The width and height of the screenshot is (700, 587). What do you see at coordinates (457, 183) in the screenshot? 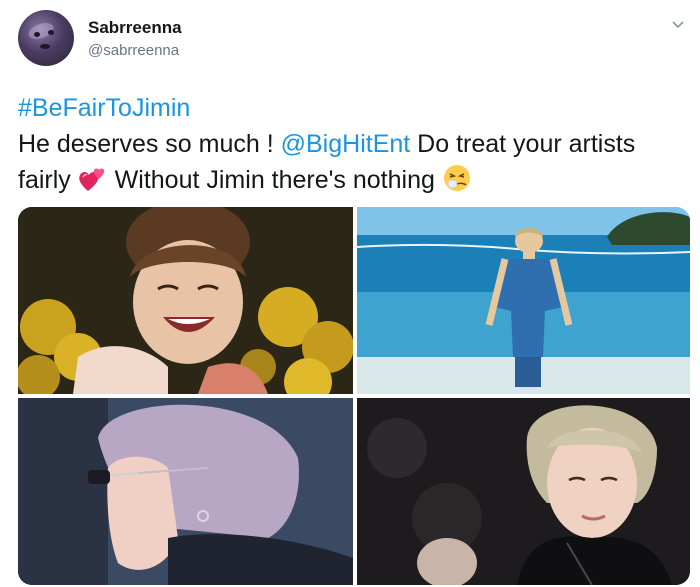
I see `sneezing-face-emoji` at bounding box center [457, 183].